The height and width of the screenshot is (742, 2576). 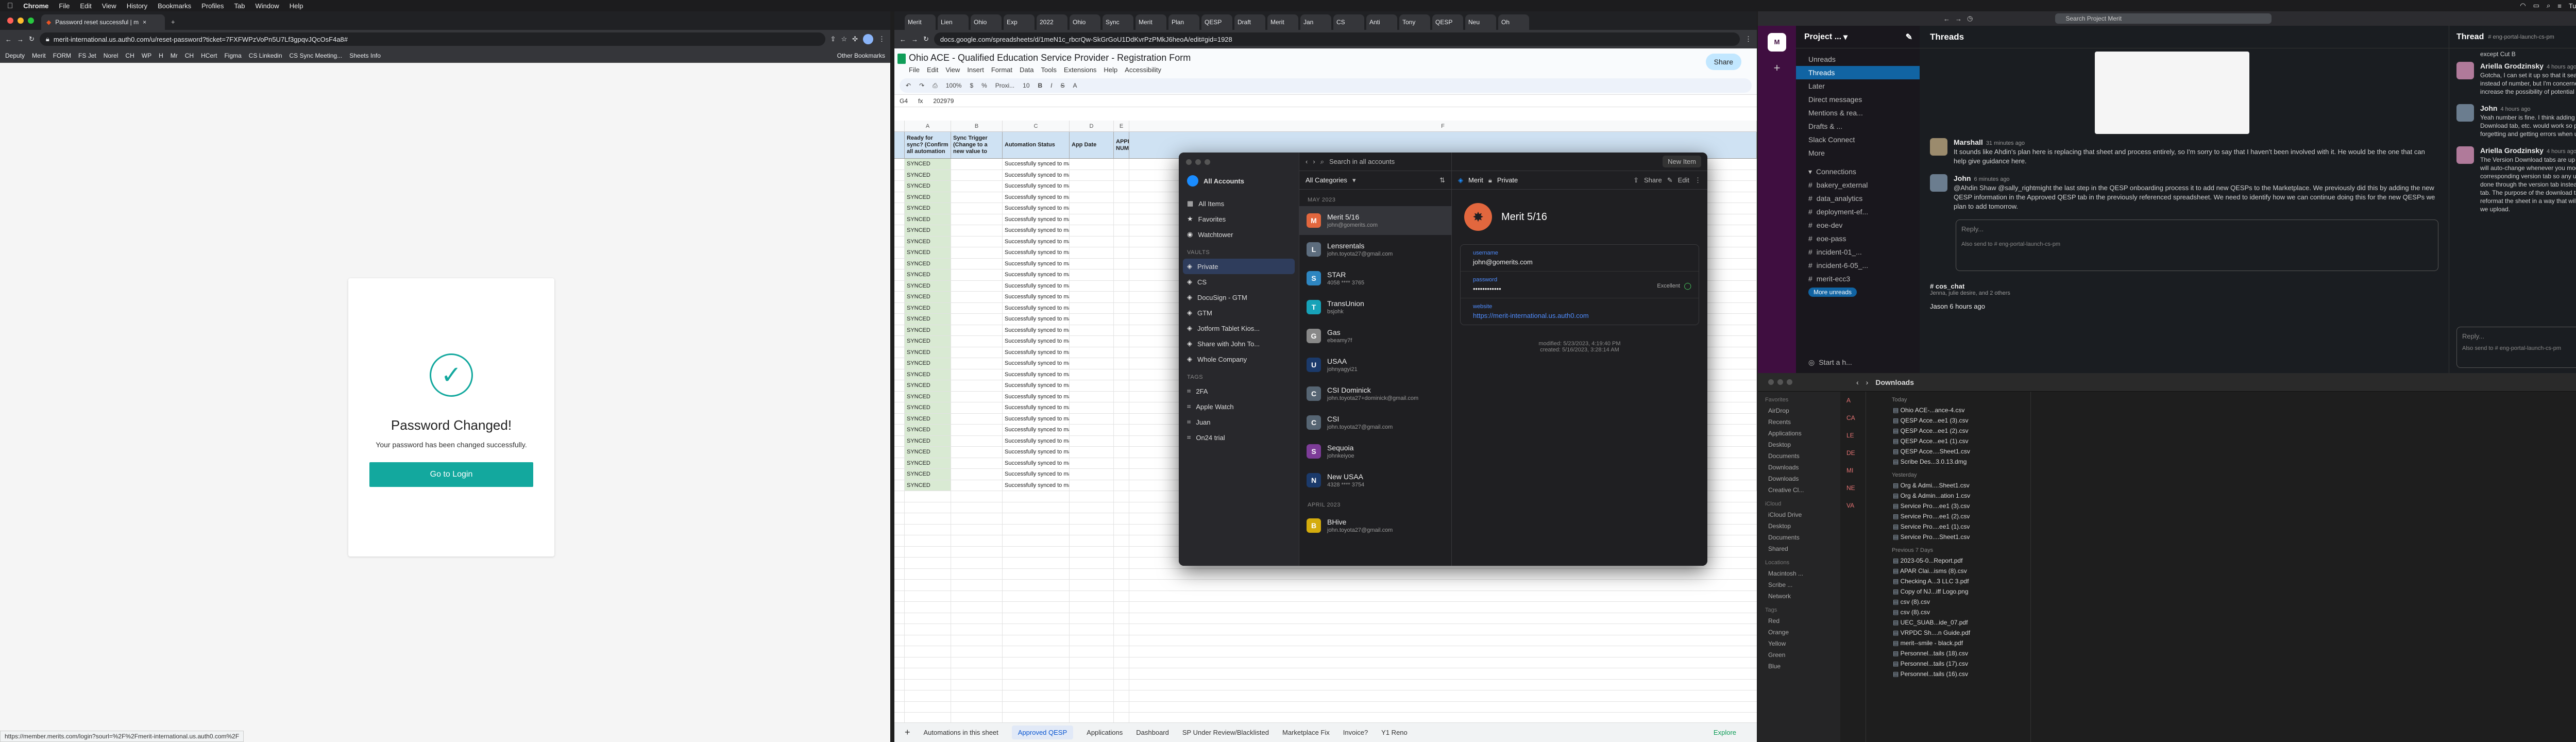 I want to click on history-icon: ◷, so click(x=1970, y=18).